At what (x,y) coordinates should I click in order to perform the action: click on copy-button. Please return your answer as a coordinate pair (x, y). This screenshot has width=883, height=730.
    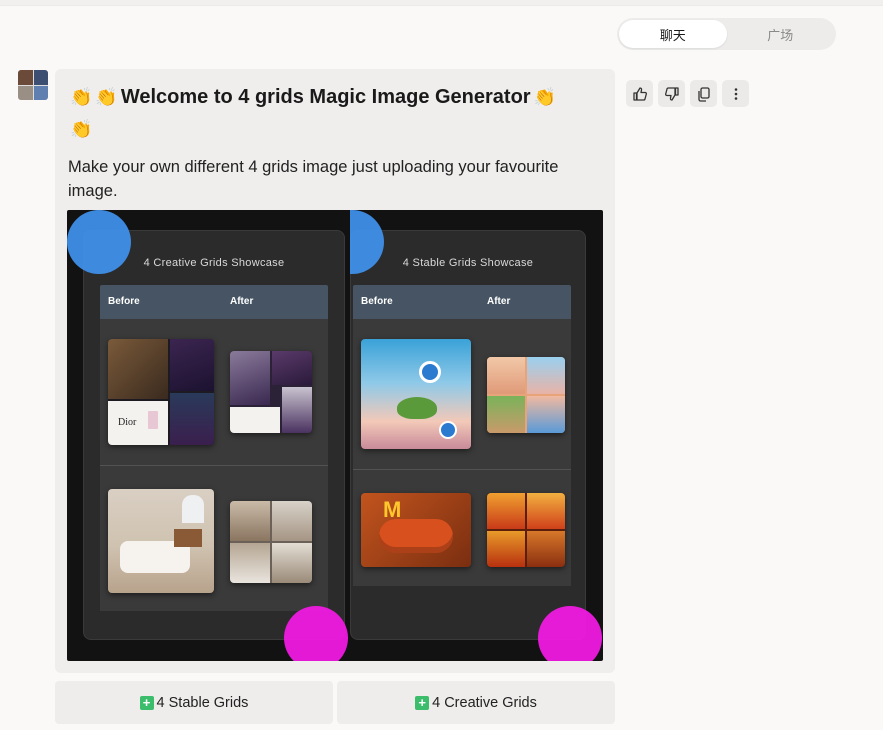
    Looking at the image, I should click on (703, 93).